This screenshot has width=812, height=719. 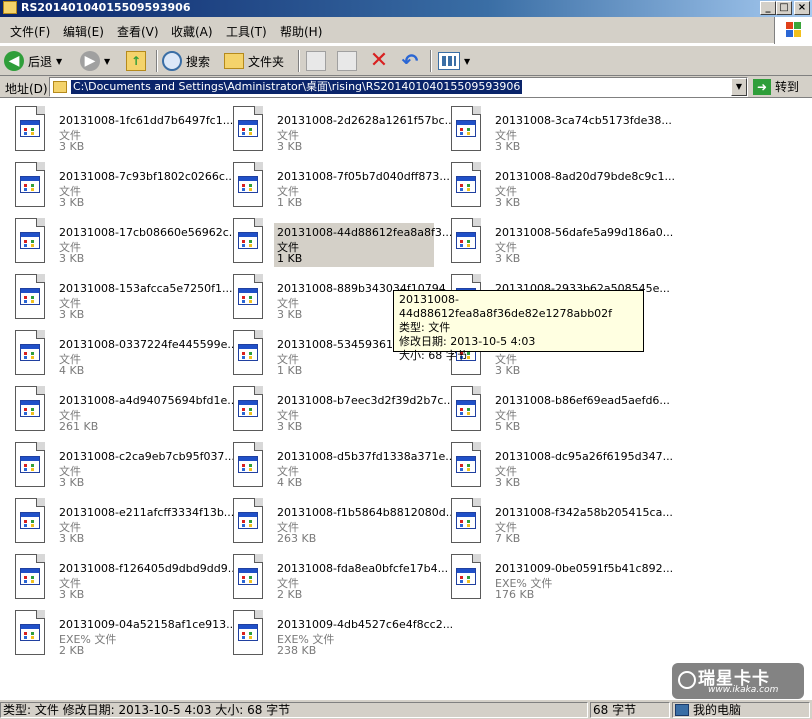 What do you see at coordinates (554, 521) in the screenshot?
I see `file-item: 20131008-f342a58b205415ca... 文件 7 KB` at bounding box center [554, 521].